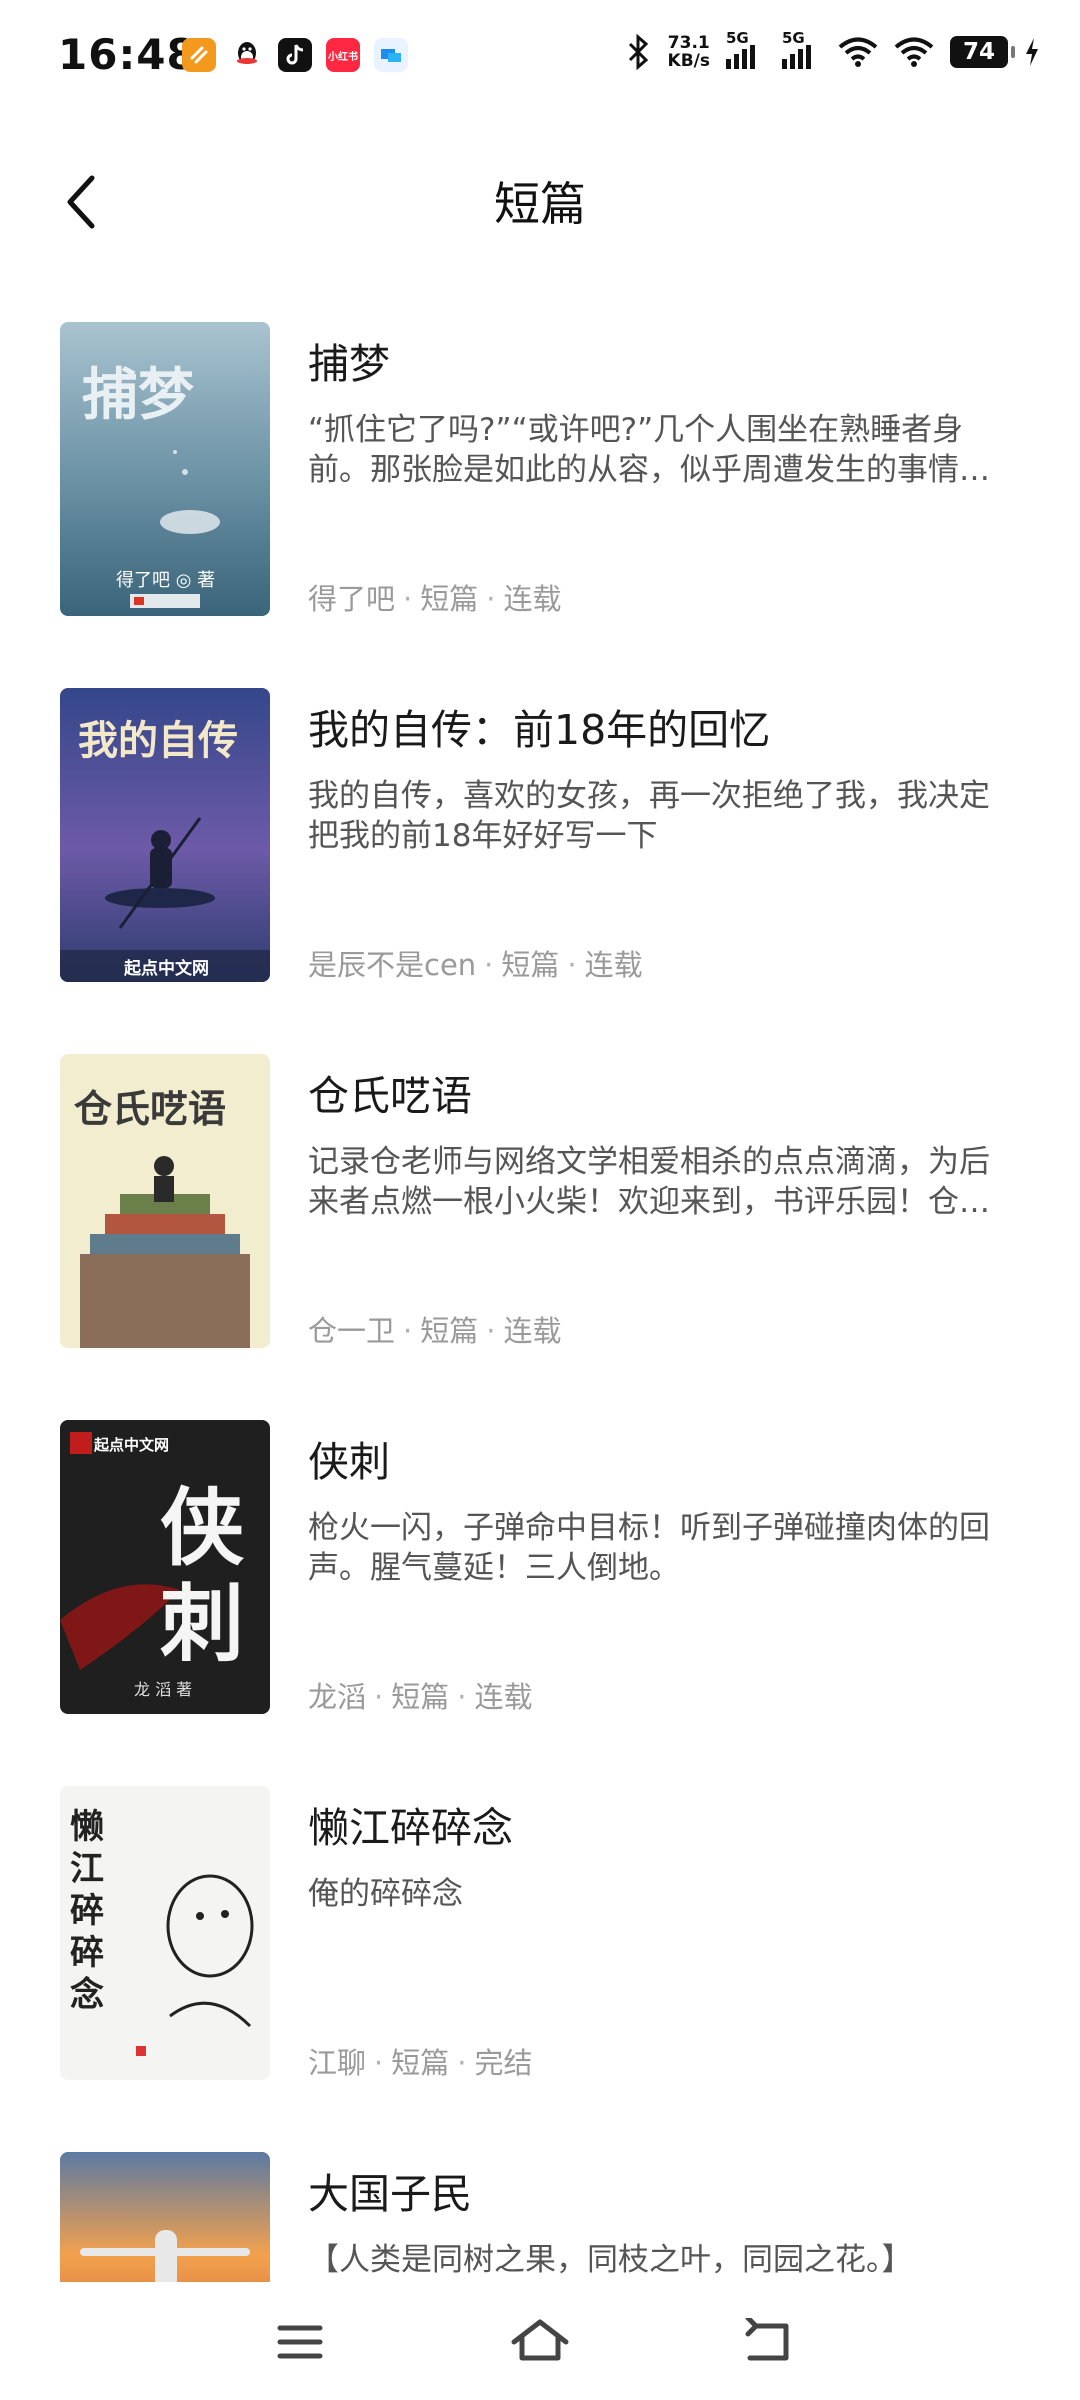 The width and height of the screenshot is (1080, 2400). What do you see at coordinates (539, 726) in the screenshot?
I see `book-title: 我的自传：前18年的回忆` at bounding box center [539, 726].